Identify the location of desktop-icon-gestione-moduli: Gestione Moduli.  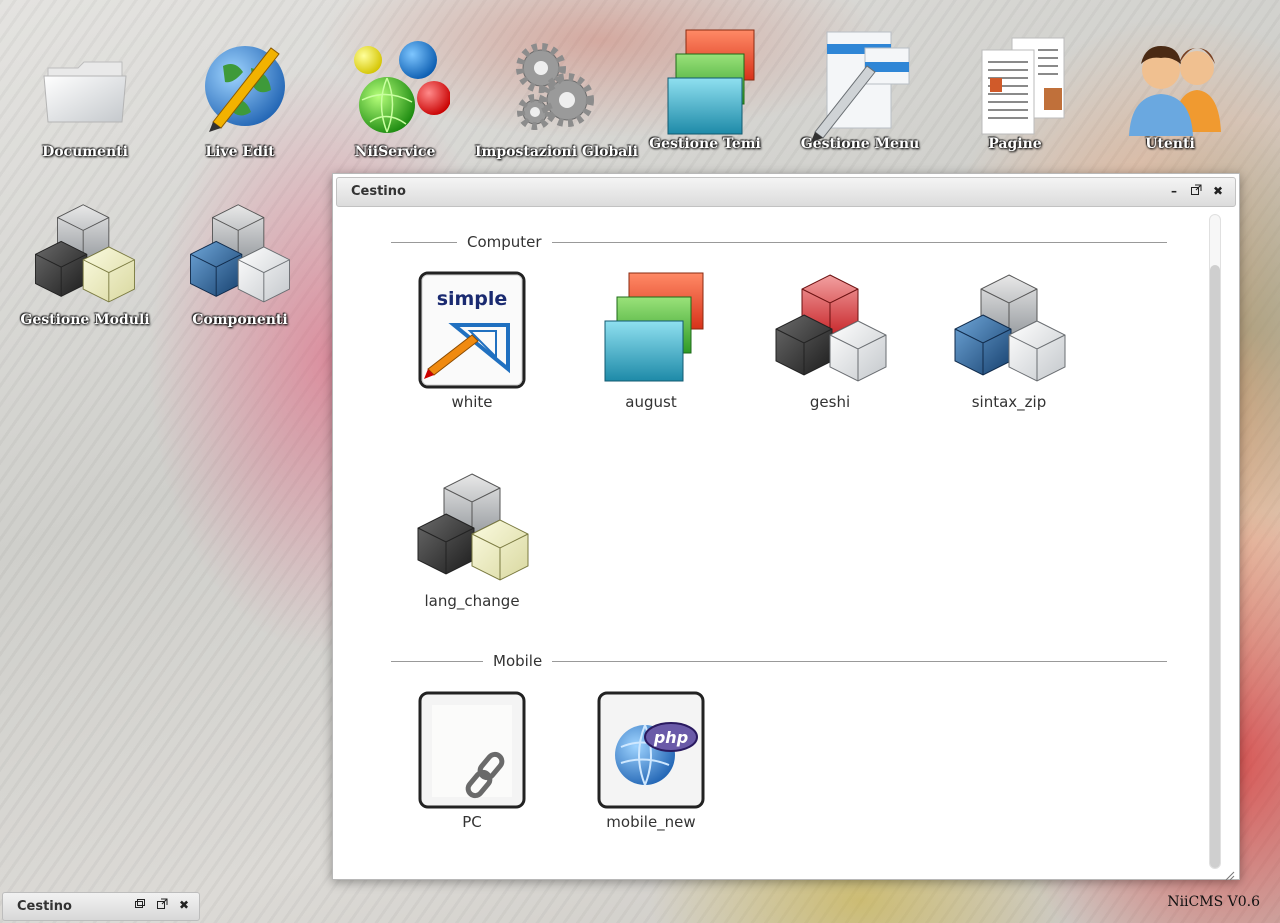
(85, 263).